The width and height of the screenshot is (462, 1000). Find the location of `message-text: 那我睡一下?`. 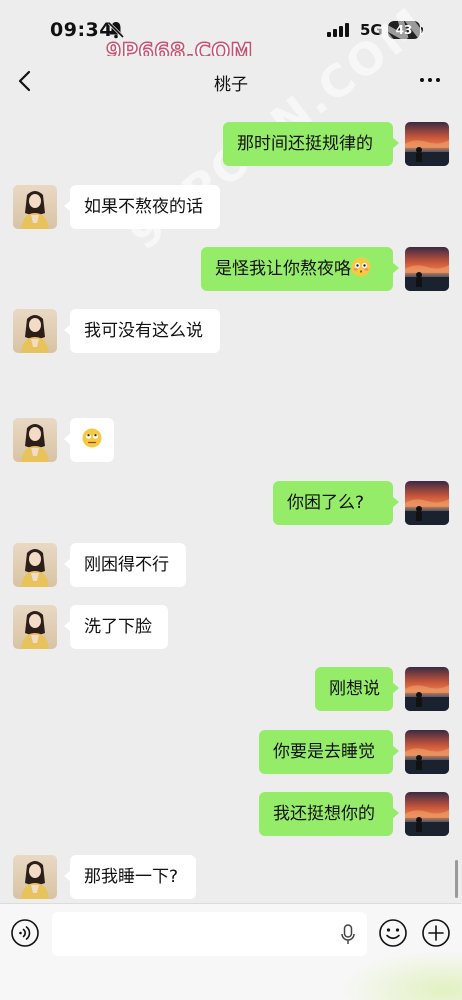

message-text: 那我睡一下? is located at coordinates (131, 877).